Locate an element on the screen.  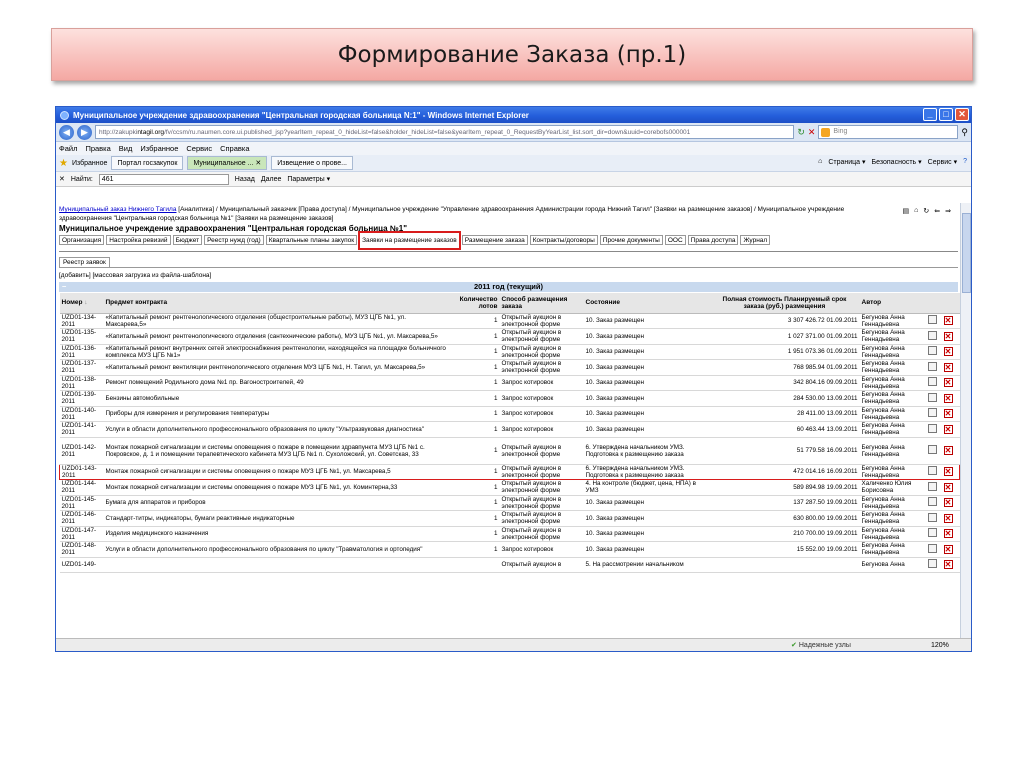
tools-menu: Сервис ▾ is located at coordinates (942, 162).